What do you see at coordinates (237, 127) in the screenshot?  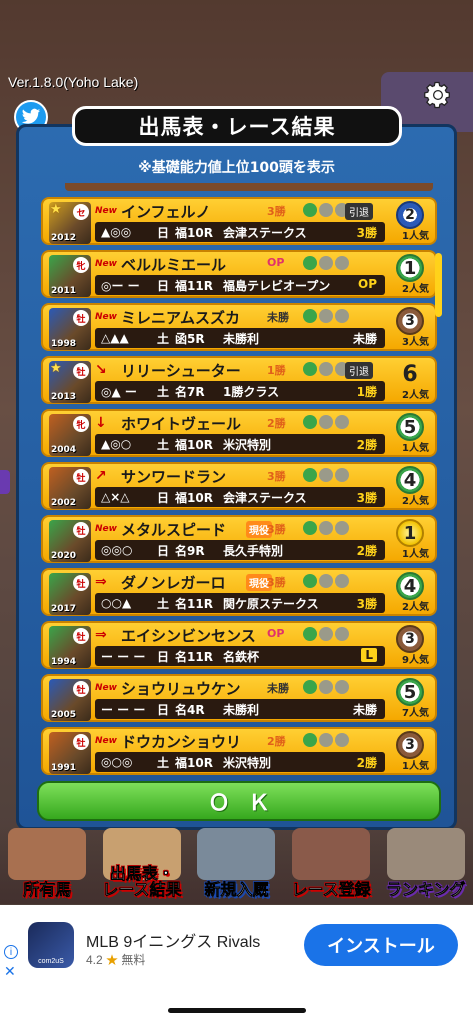 I see `modal-title: 出馬表・レース結果` at bounding box center [237, 127].